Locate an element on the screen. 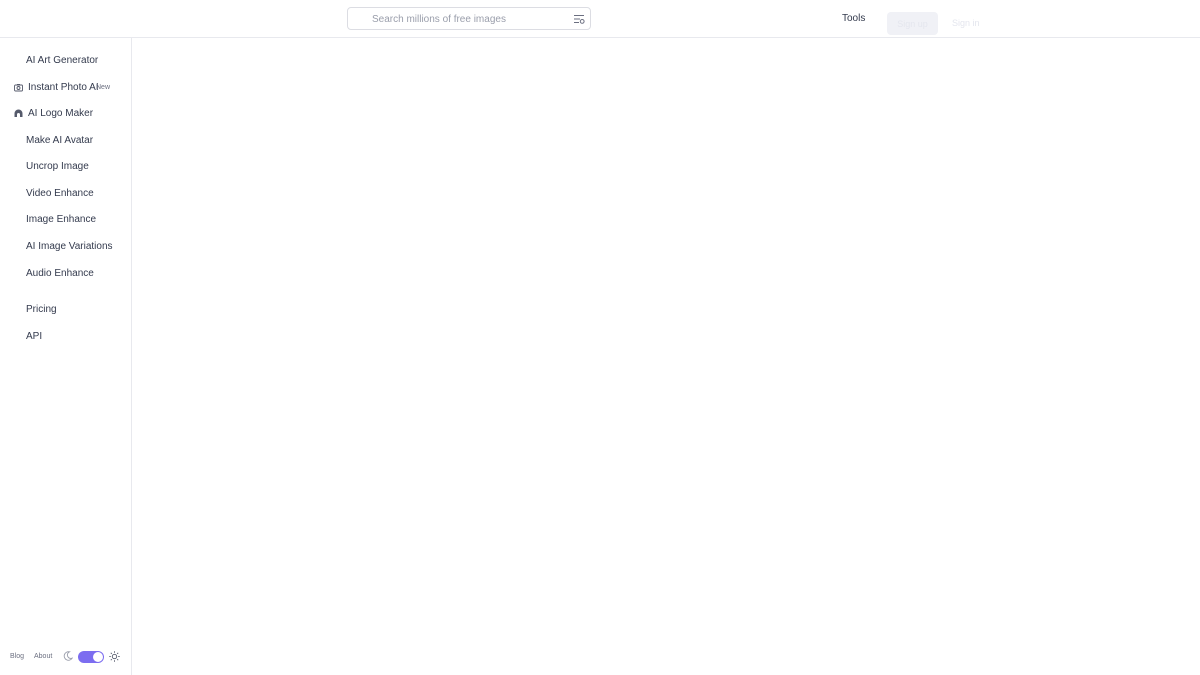  search-input is located at coordinates (467, 19).